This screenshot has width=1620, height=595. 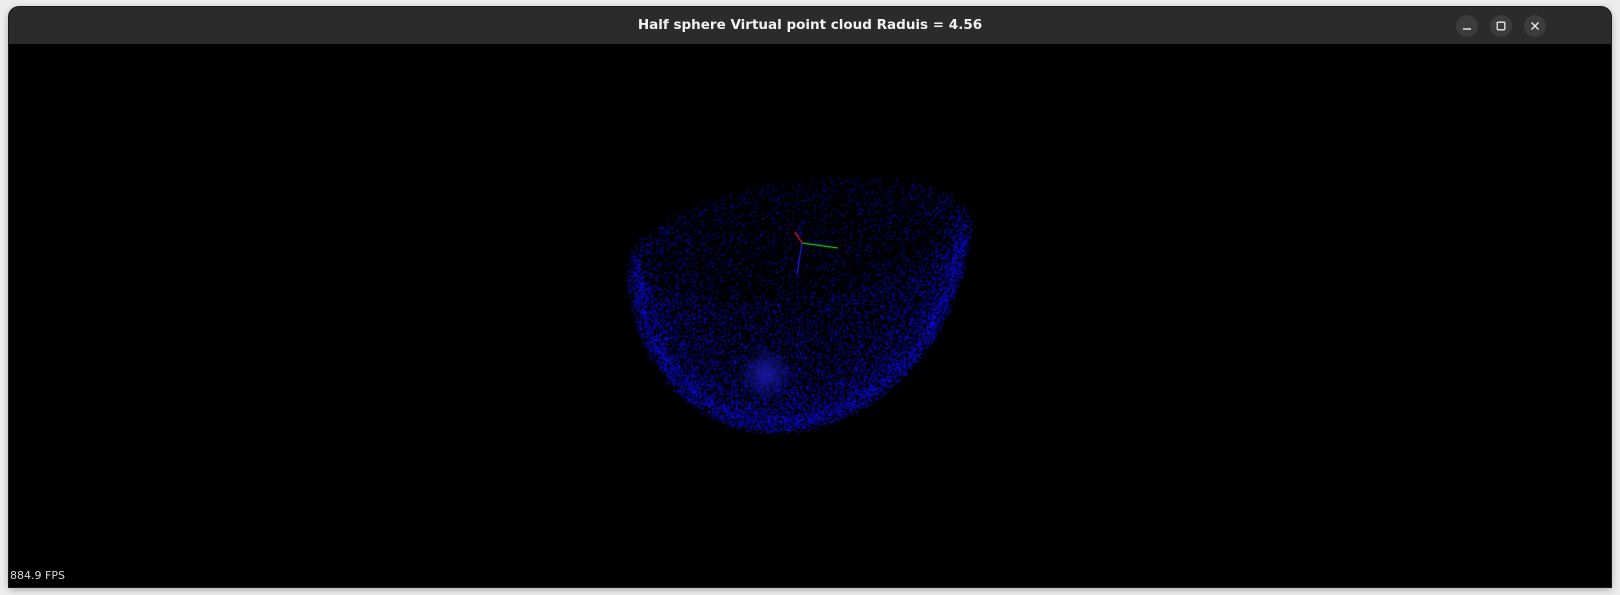 I want to click on close-icon, so click(x=1535, y=26).